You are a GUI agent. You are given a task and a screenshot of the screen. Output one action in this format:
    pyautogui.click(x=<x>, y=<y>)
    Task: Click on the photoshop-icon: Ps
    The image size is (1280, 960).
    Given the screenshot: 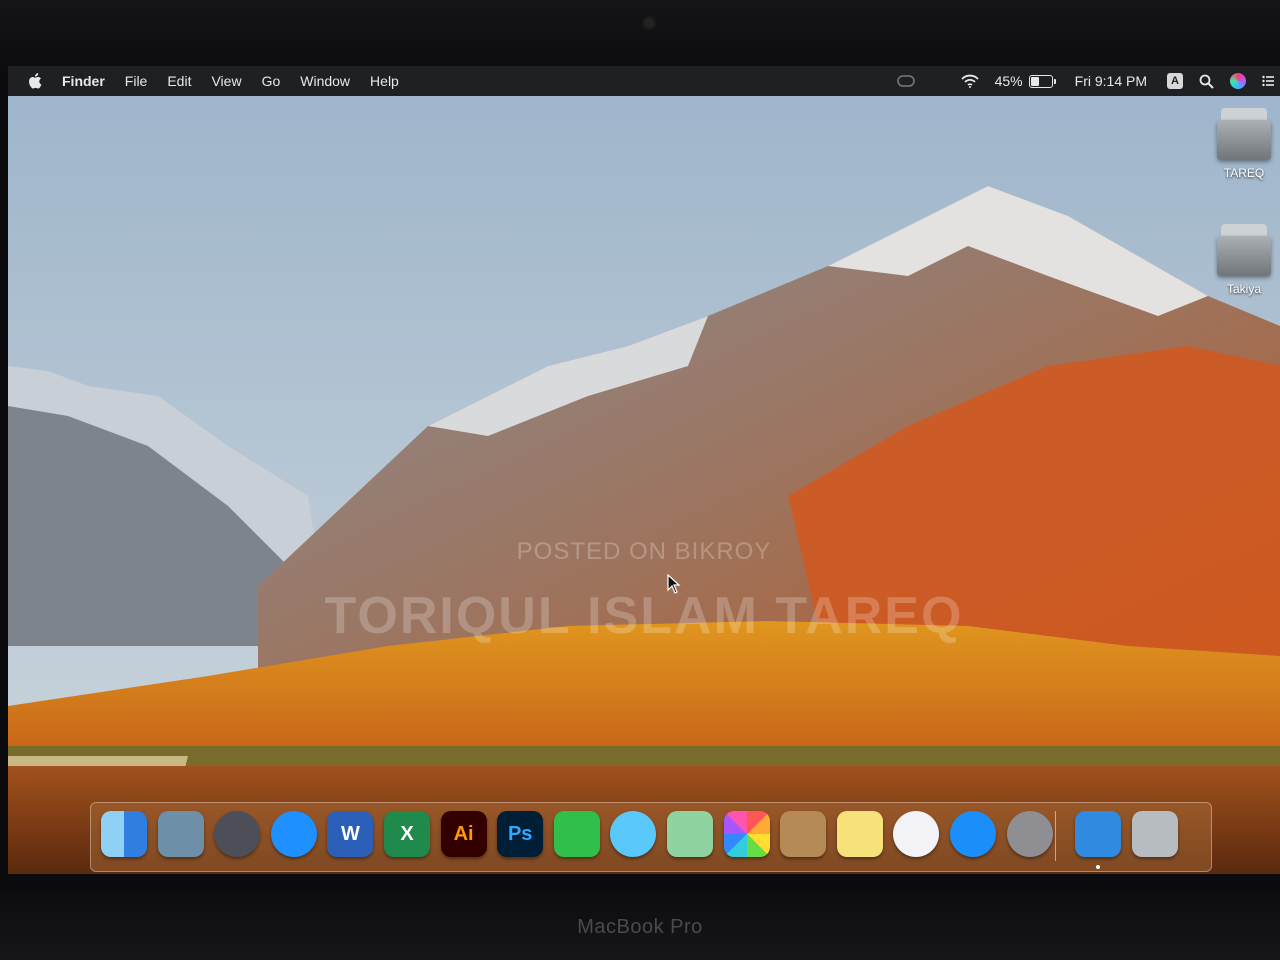 What is the action you would take?
    pyautogui.click(x=520, y=834)
    